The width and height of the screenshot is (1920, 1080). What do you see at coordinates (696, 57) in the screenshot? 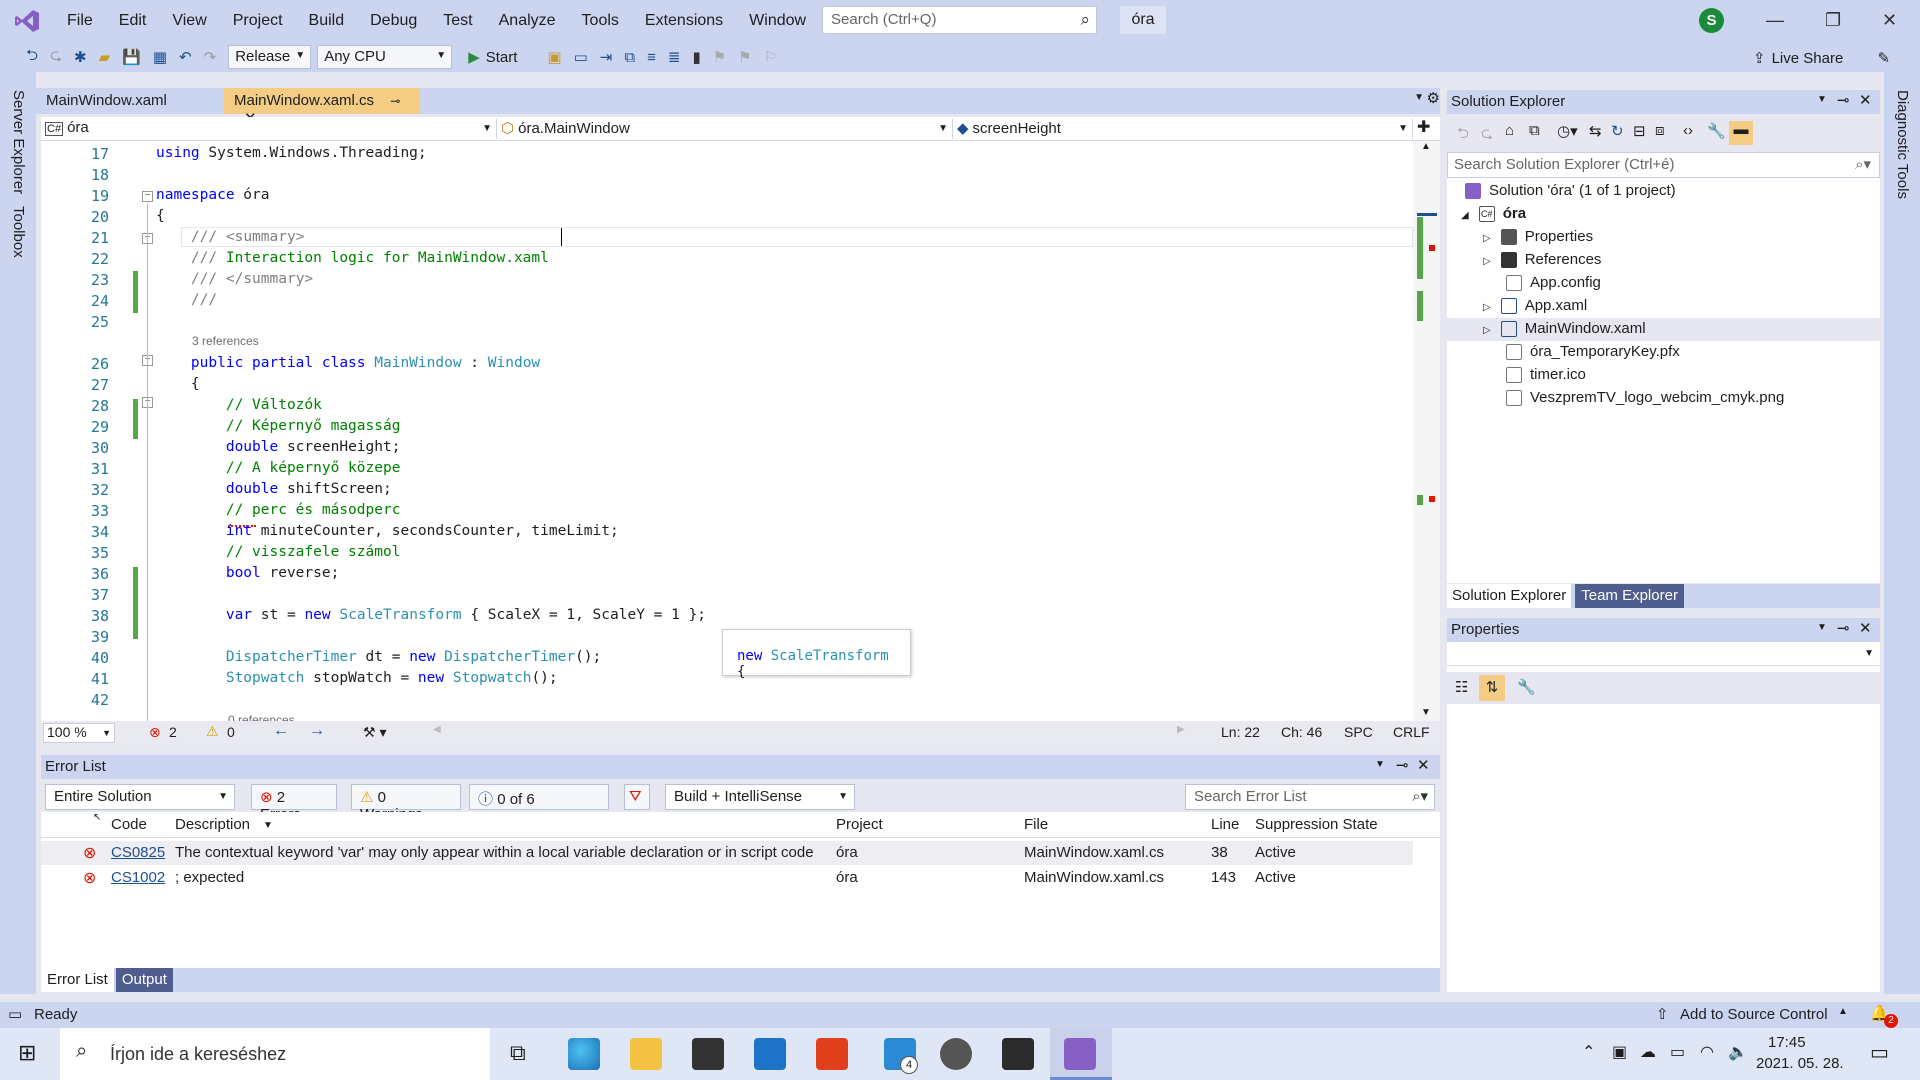
I see `bookmark-icon: ▮` at bounding box center [696, 57].